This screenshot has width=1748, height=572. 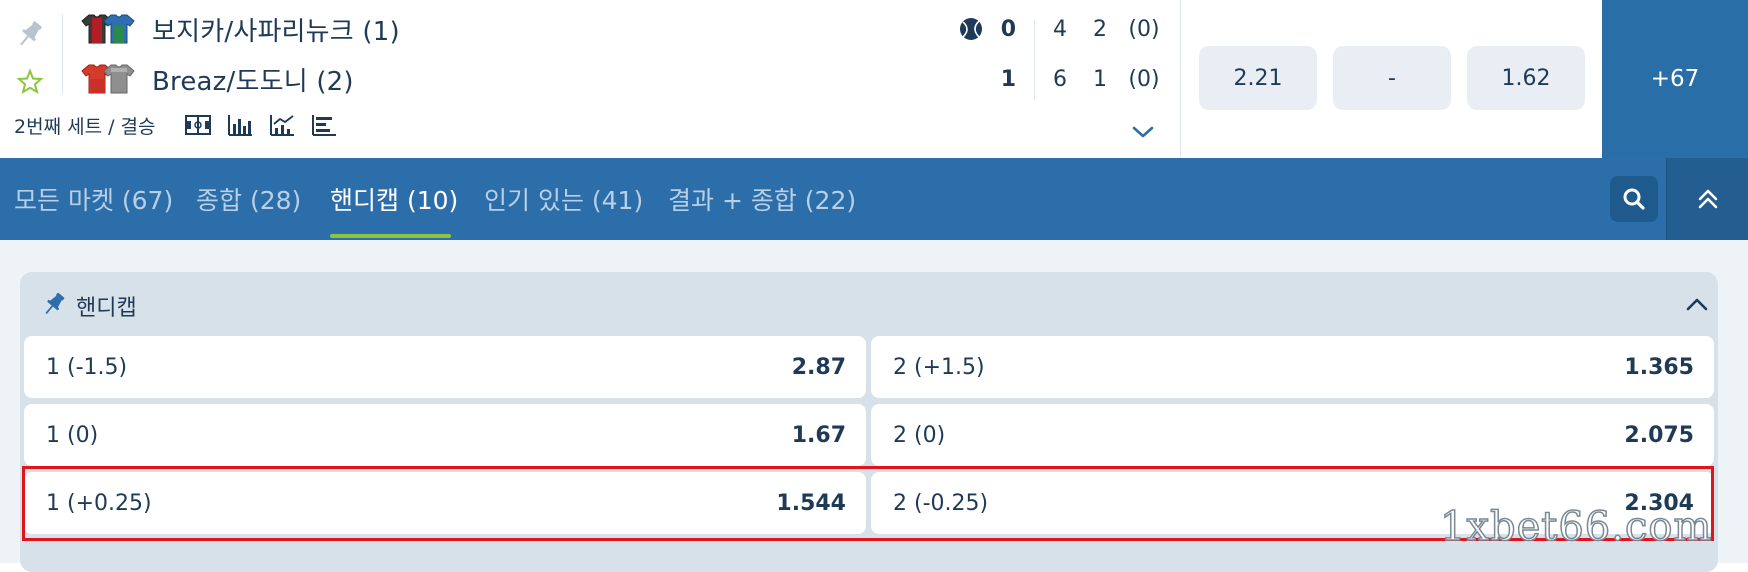 What do you see at coordinates (1258, 78) in the screenshot?
I see `odd-w1-button: 2.21` at bounding box center [1258, 78].